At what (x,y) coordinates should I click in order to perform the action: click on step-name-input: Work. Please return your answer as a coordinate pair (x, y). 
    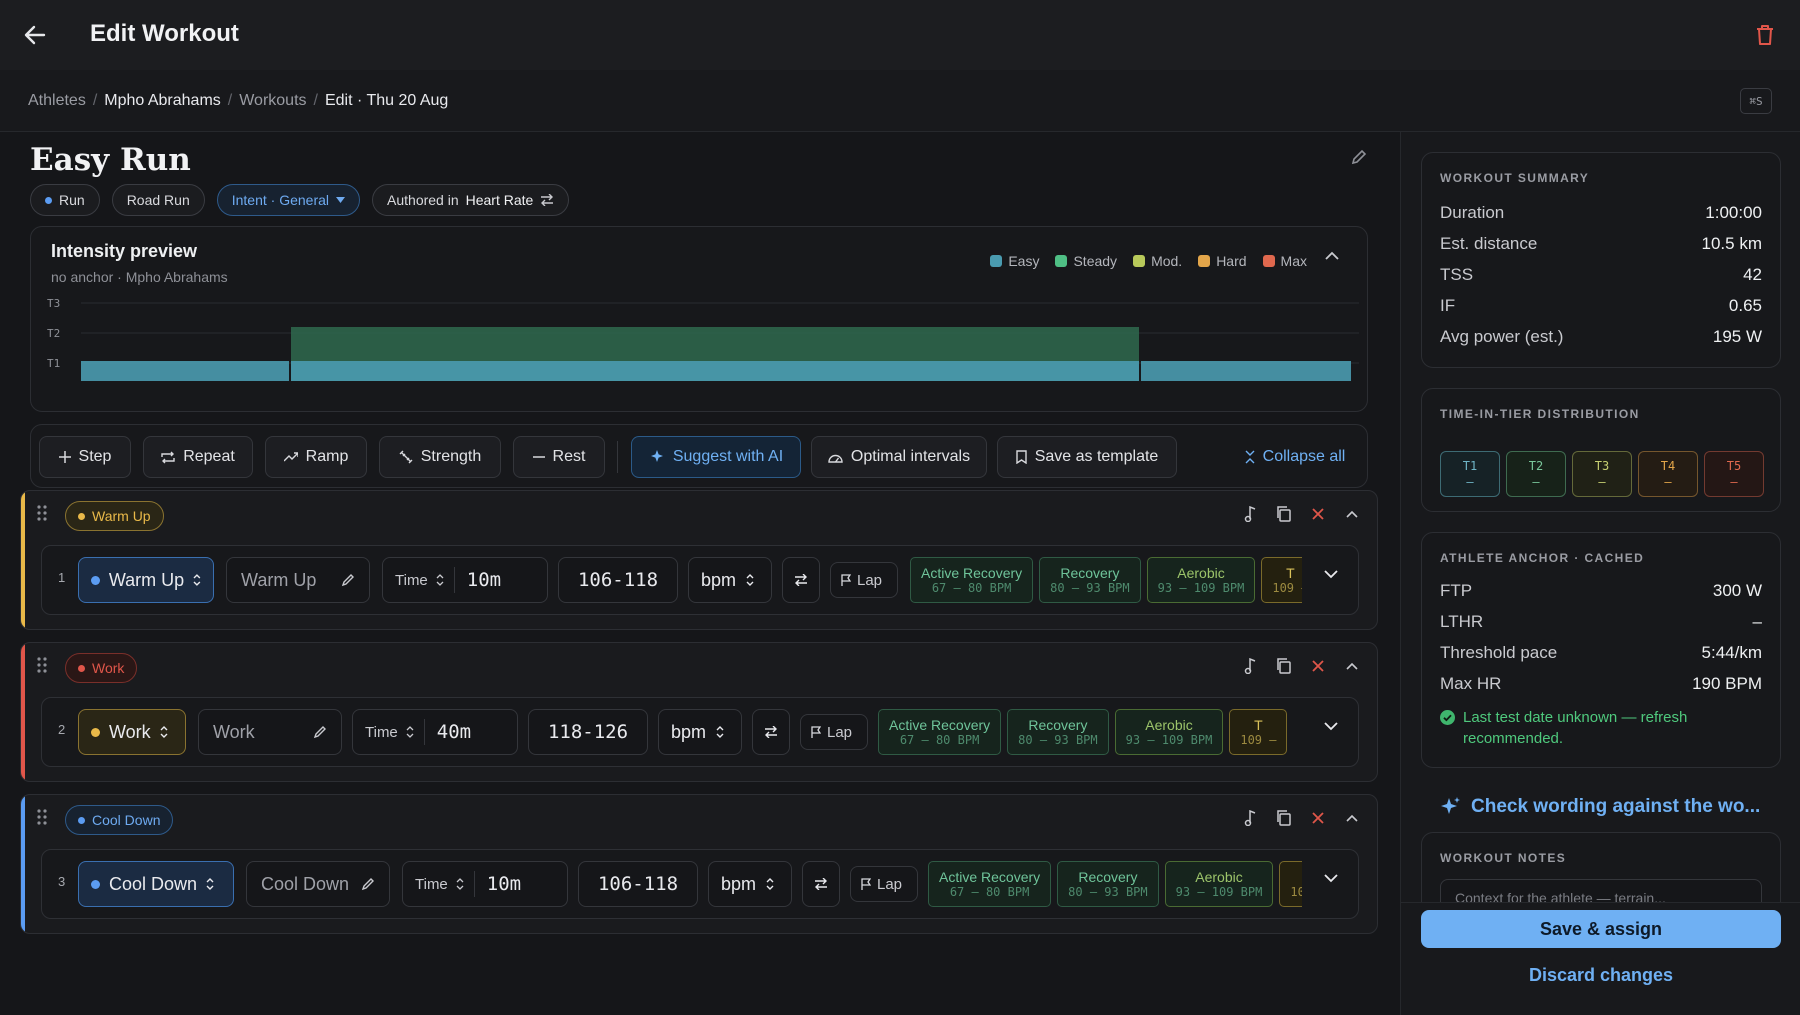
    Looking at the image, I should click on (270, 732).